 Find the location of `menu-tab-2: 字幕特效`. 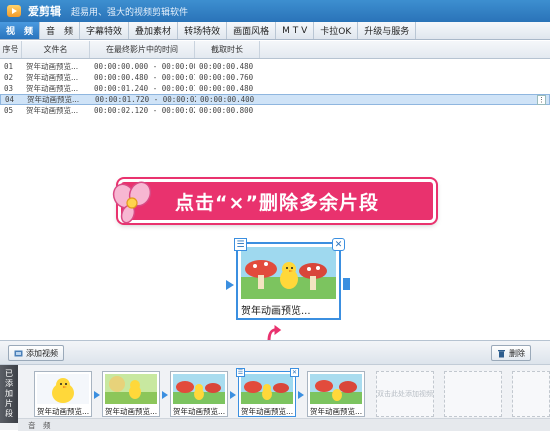

menu-tab-2: 字幕特效 is located at coordinates (105, 30).